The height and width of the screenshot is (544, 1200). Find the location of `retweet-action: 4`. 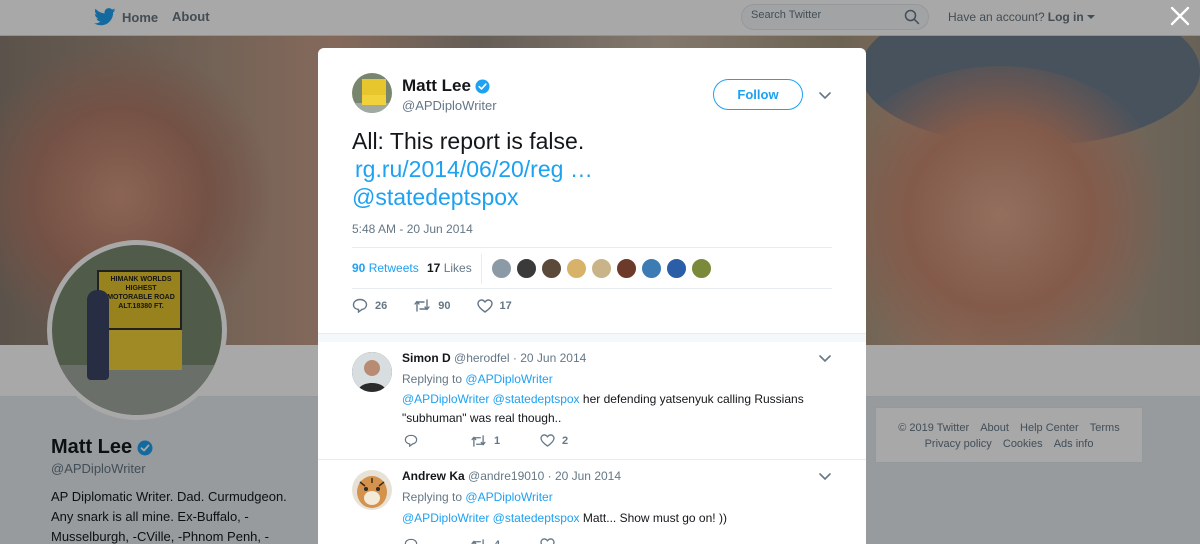

retweet-action: 4 is located at coordinates (505, 541).